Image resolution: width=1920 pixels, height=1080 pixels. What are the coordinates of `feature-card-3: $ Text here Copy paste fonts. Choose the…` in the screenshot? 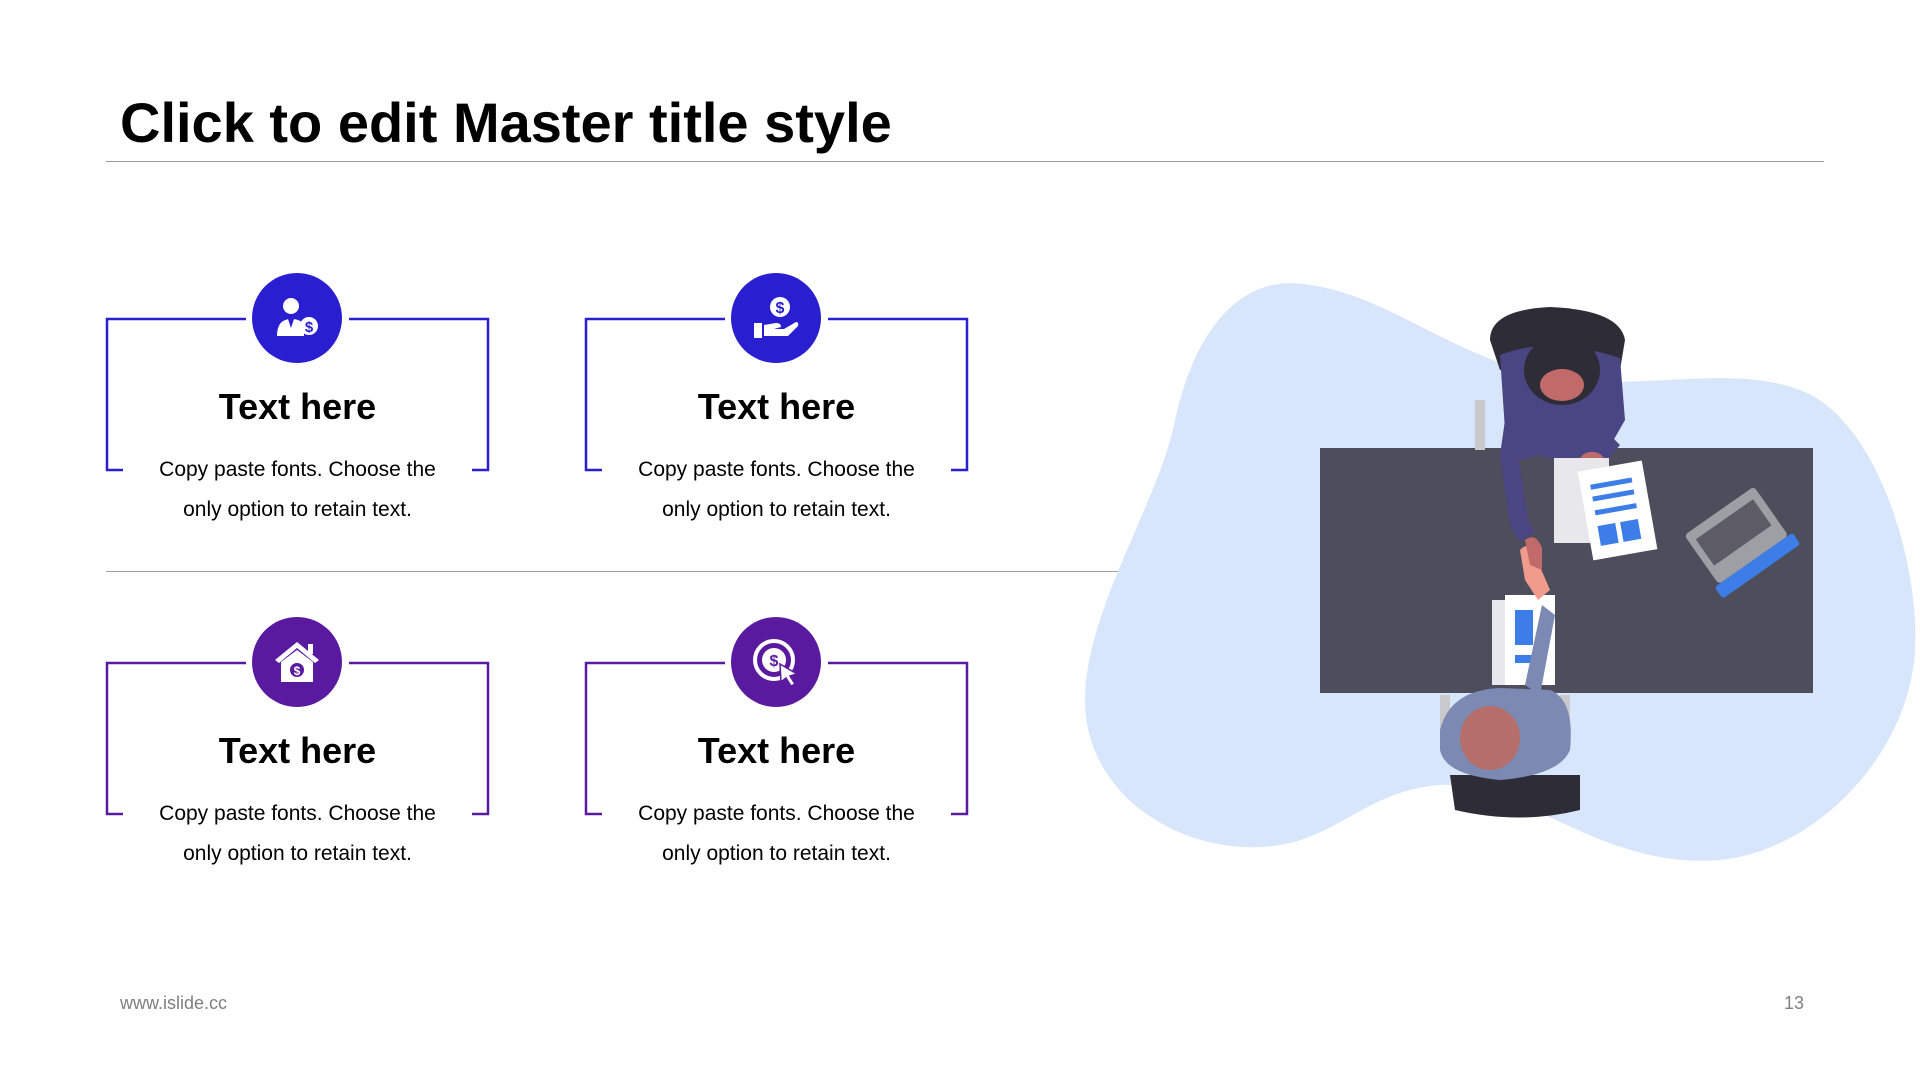 It's located at (297, 741).